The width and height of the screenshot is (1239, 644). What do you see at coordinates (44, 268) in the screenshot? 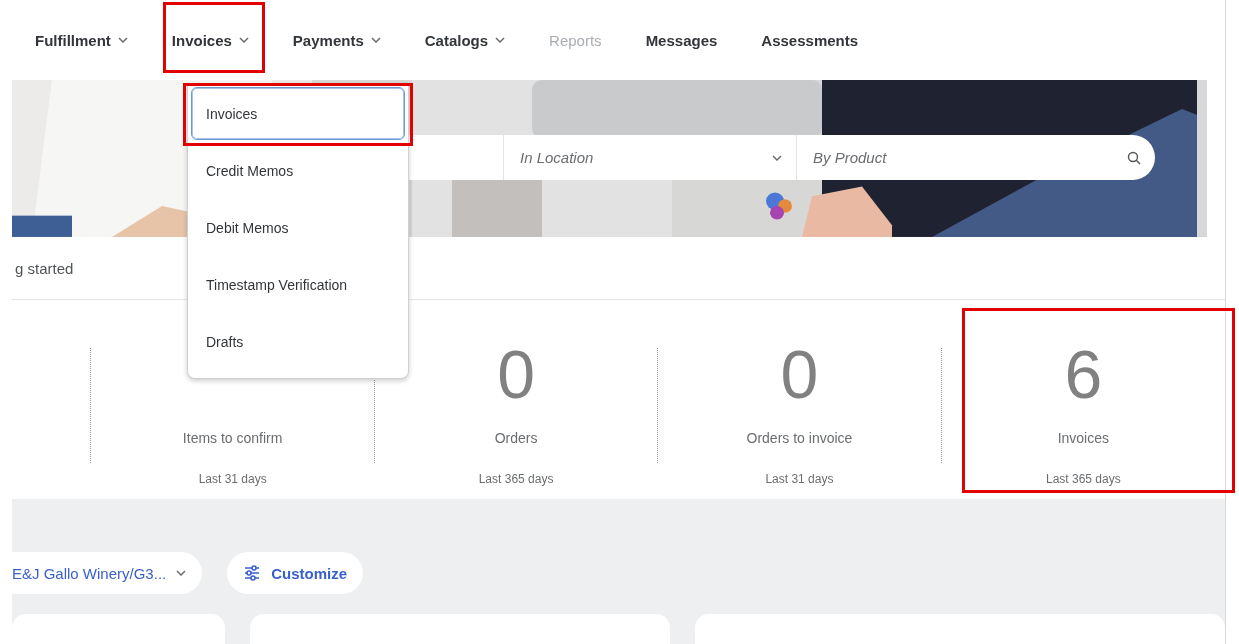
I see `section-title: g started` at bounding box center [44, 268].